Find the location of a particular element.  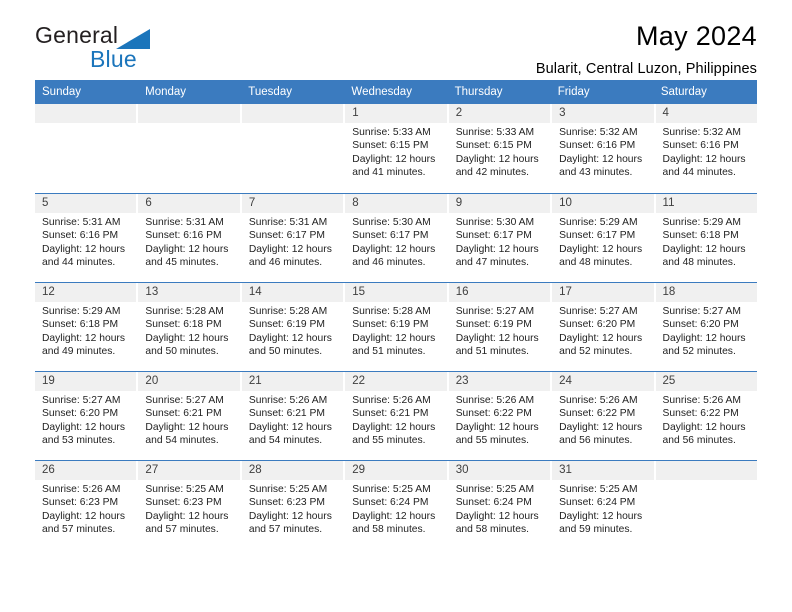

day-number: 7 is located at coordinates (292, 203).